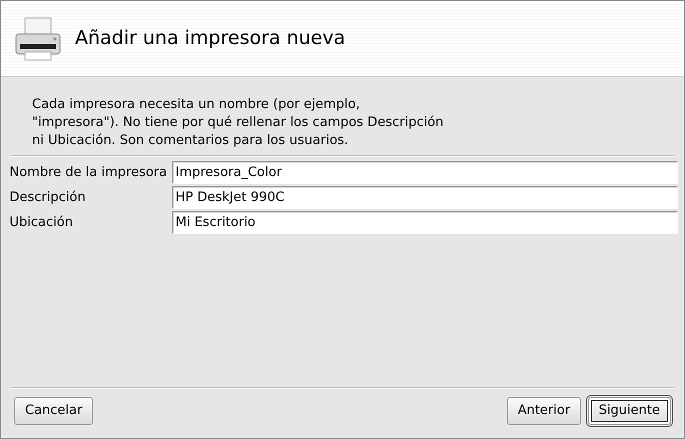 Image resolution: width=685 pixels, height=439 pixels. Describe the element at coordinates (544, 411) in the screenshot. I see `dialog-button: Anterior` at that location.